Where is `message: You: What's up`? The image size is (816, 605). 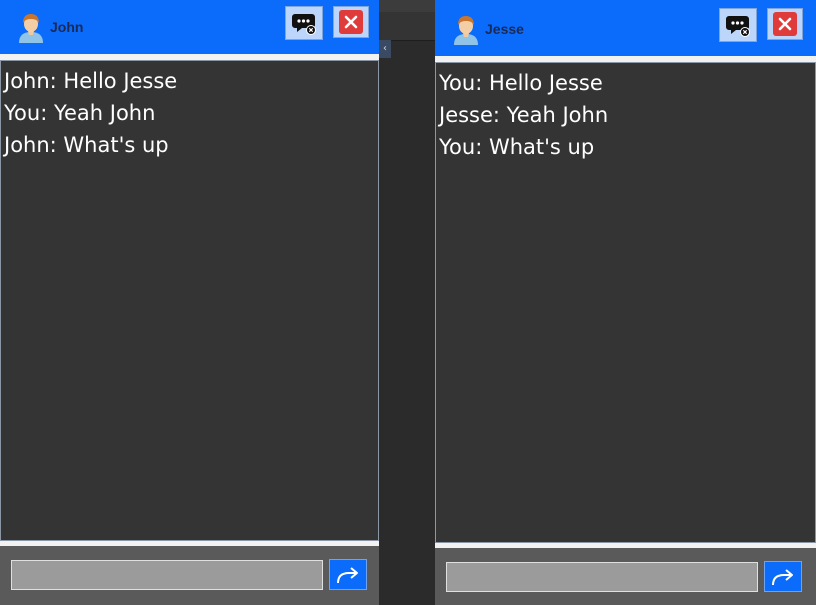
message: You: What's up is located at coordinates (517, 147).